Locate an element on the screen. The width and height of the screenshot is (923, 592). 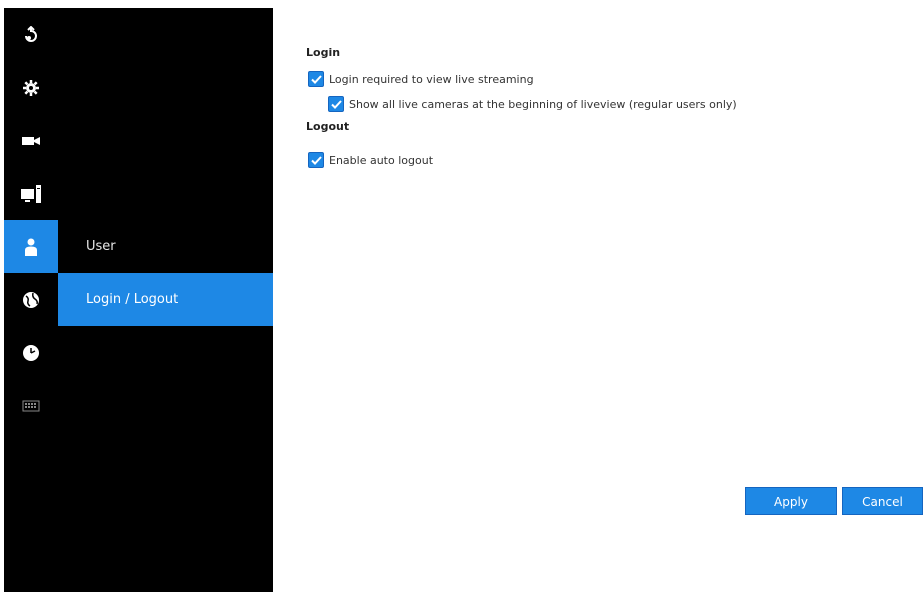
auto-logout-checkbox is located at coordinates (316, 160).